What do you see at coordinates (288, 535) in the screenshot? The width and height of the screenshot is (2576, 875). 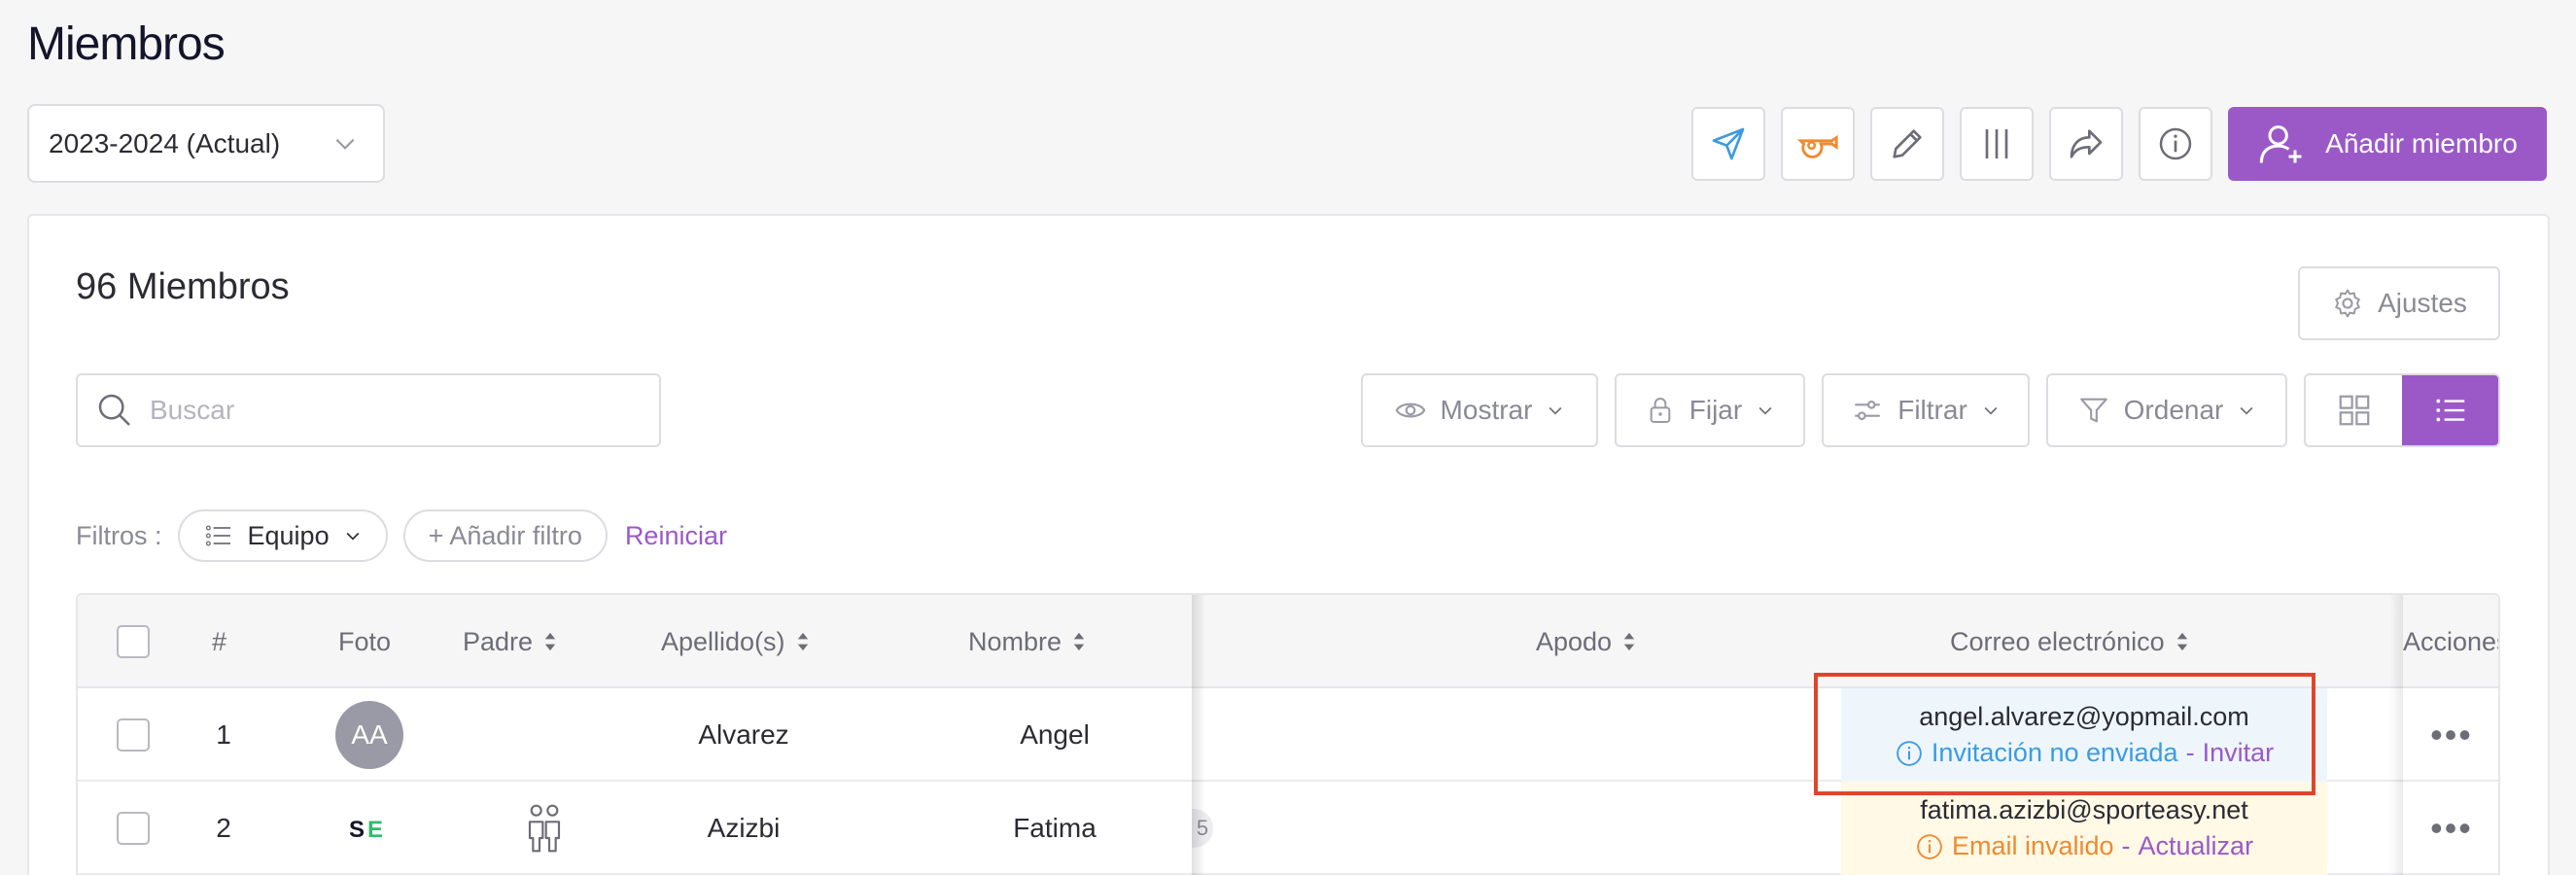 I see `team-filter-label: Equipo` at bounding box center [288, 535].